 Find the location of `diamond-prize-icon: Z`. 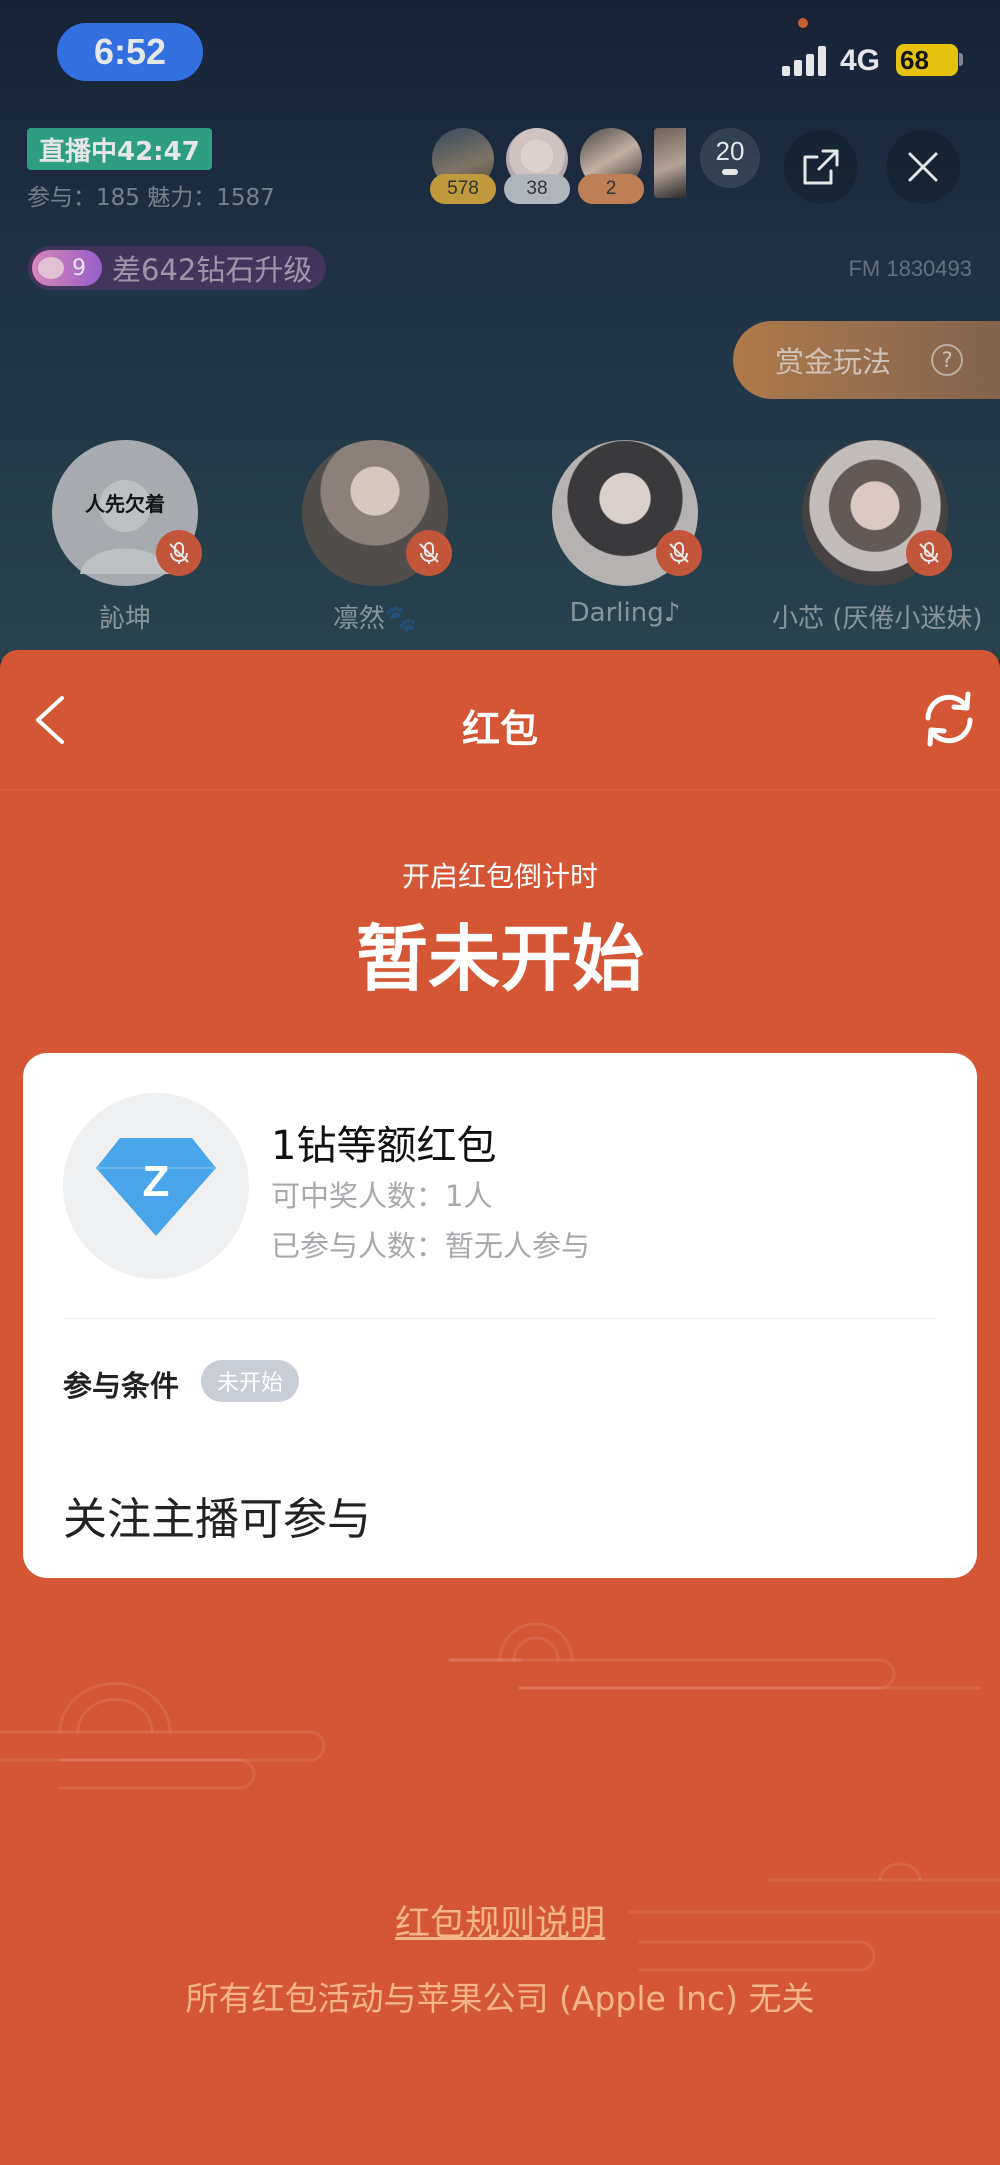

diamond-prize-icon: Z is located at coordinates (156, 1186).